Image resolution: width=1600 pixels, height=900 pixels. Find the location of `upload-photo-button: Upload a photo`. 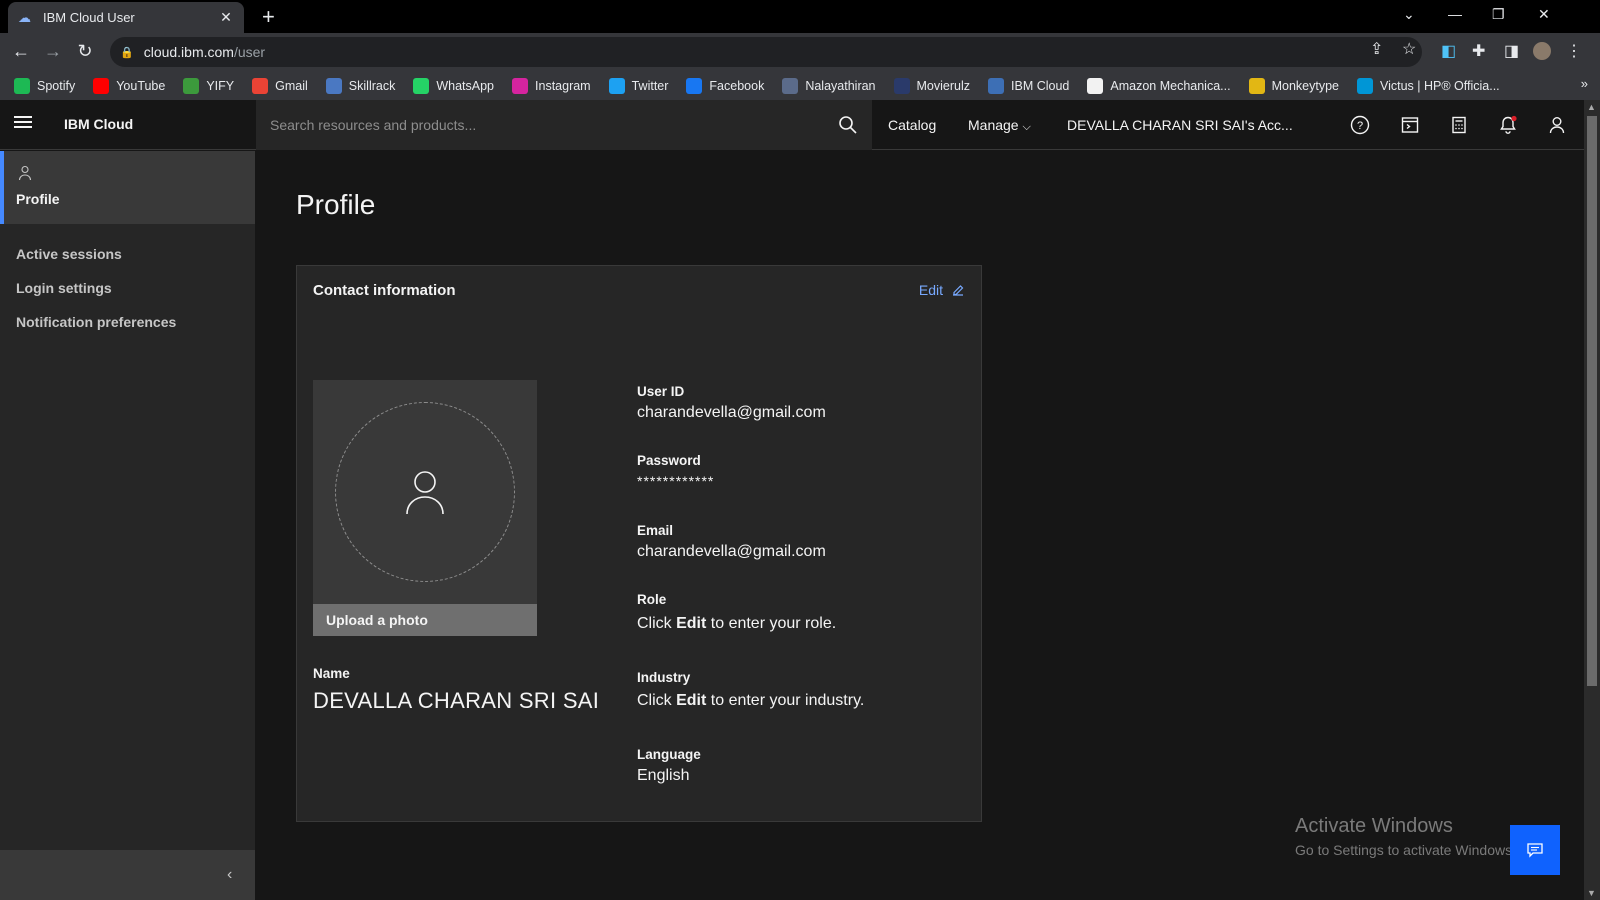

upload-photo-button: Upload a photo is located at coordinates (425, 620).